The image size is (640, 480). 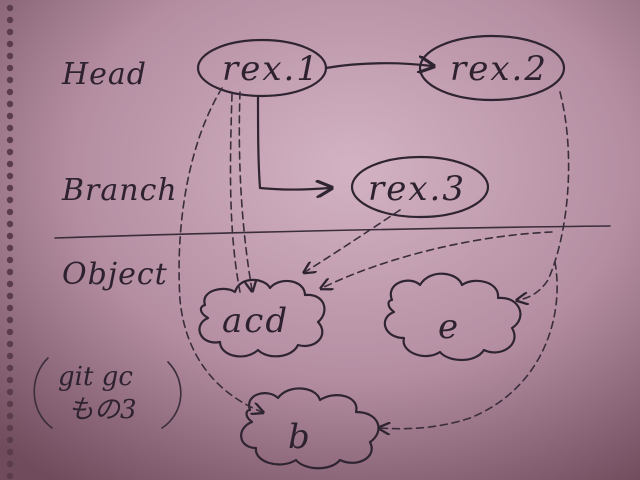 What do you see at coordinates (115, 274) in the screenshot?
I see `row-label-object: Object` at bounding box center [115, 274].